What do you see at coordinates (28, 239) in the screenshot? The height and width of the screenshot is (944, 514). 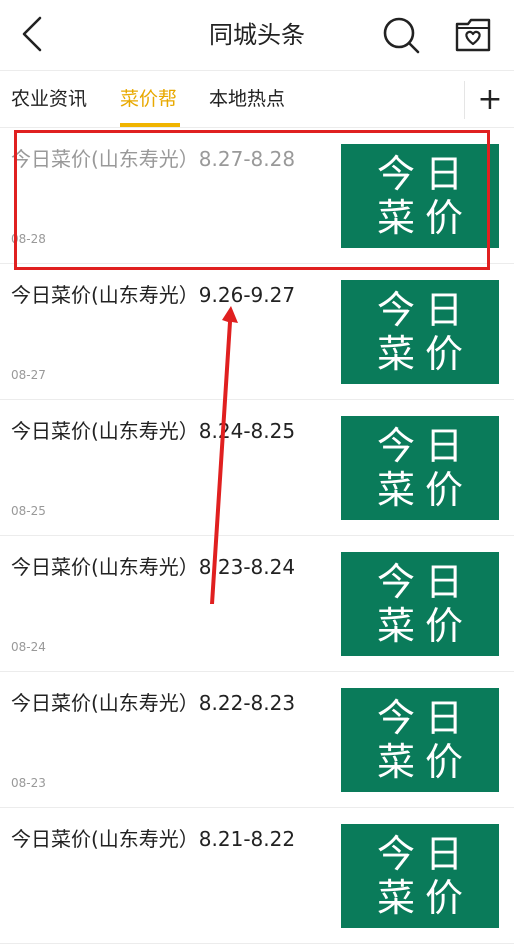 I see `article-date: 08-28` at bounding box center [28, 239].